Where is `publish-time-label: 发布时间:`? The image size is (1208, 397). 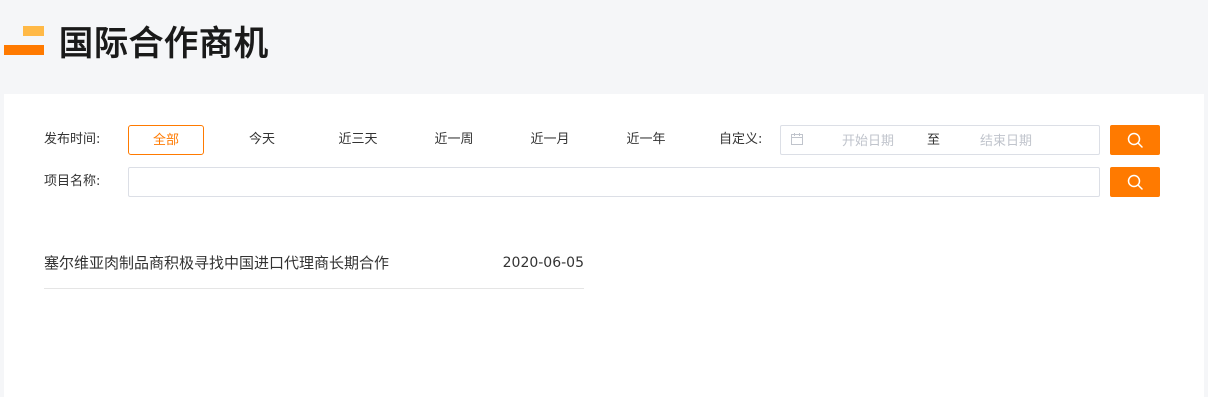
publish-time-label: 发布时间: is located at coordinates (72, 139).